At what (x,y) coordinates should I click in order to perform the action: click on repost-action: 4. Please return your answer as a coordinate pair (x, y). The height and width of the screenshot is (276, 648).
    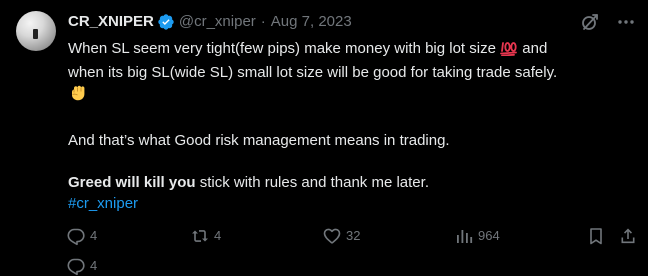
    Looking at the image, I should click on (205, 236).